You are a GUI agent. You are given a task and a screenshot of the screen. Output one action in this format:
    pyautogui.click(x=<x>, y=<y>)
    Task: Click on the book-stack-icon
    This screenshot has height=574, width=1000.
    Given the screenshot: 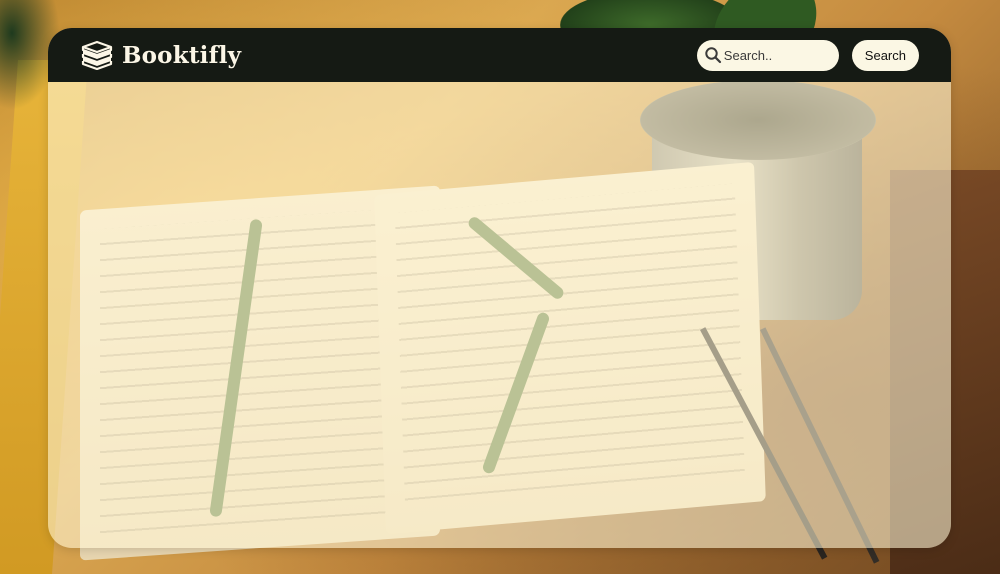 What is the action you would take?
    pyautogui.click(x=97, y=55)
    